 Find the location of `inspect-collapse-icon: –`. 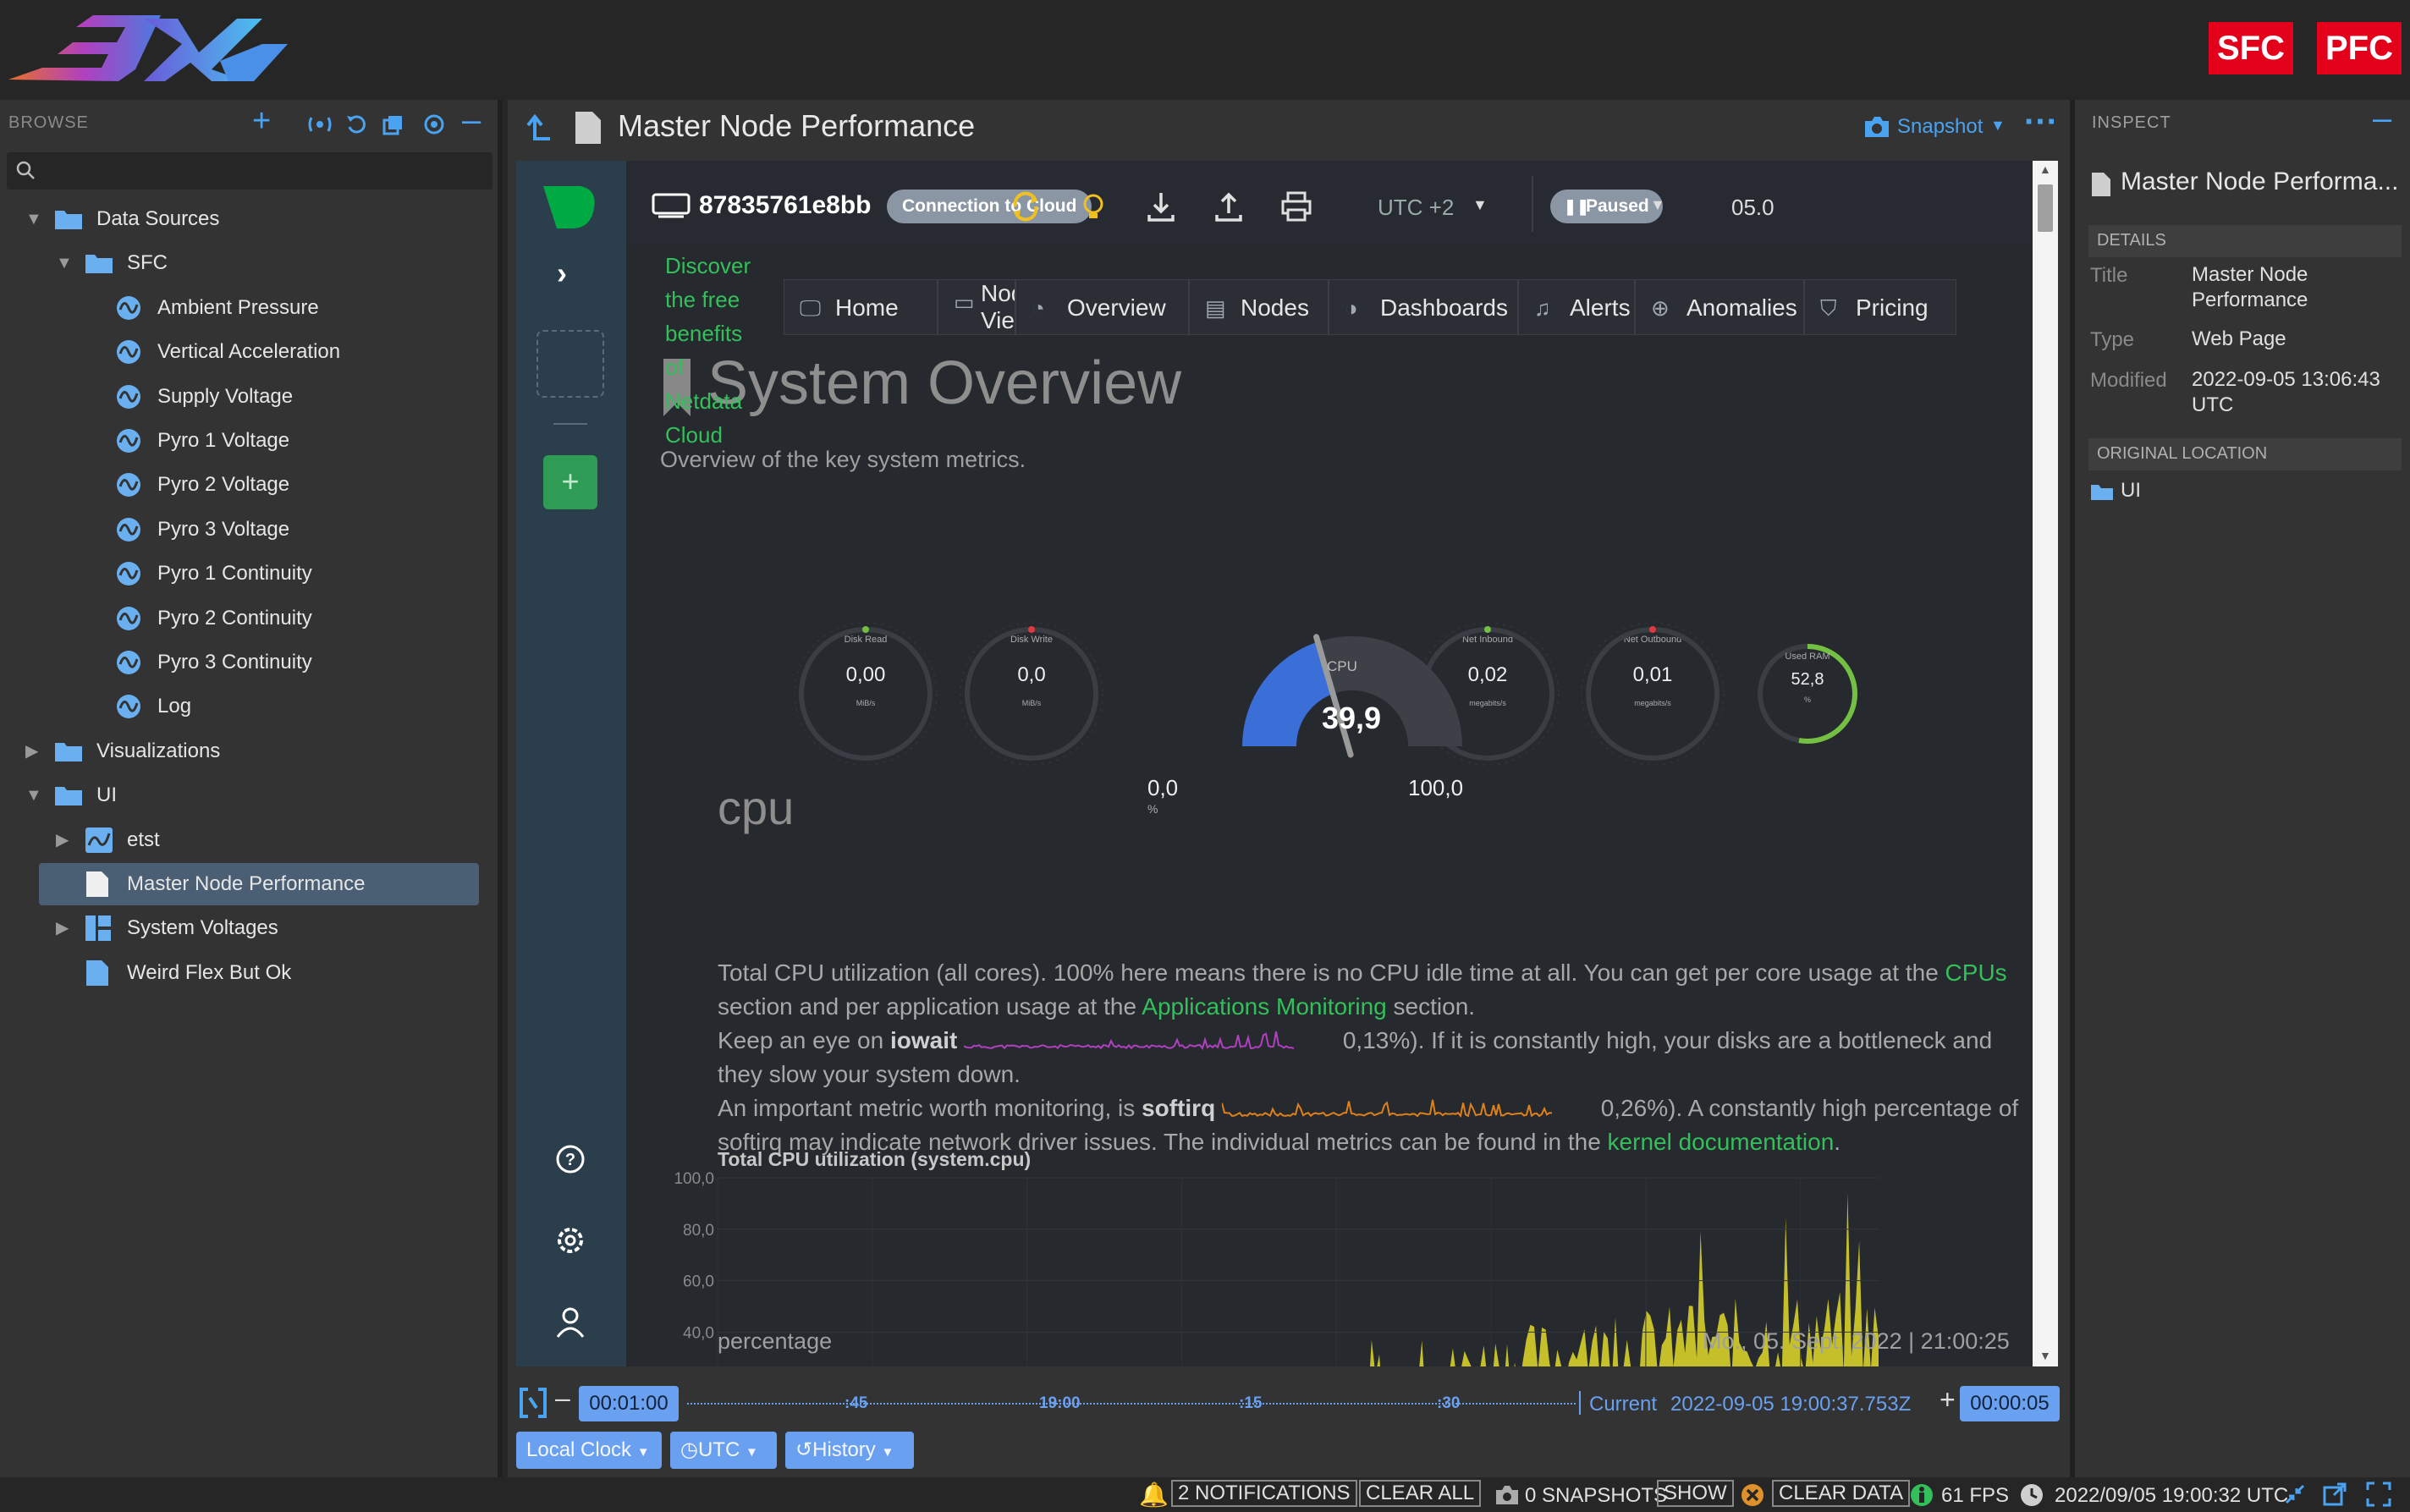

inspect-collapse-icon: – is located at coordinates (2382, 119).